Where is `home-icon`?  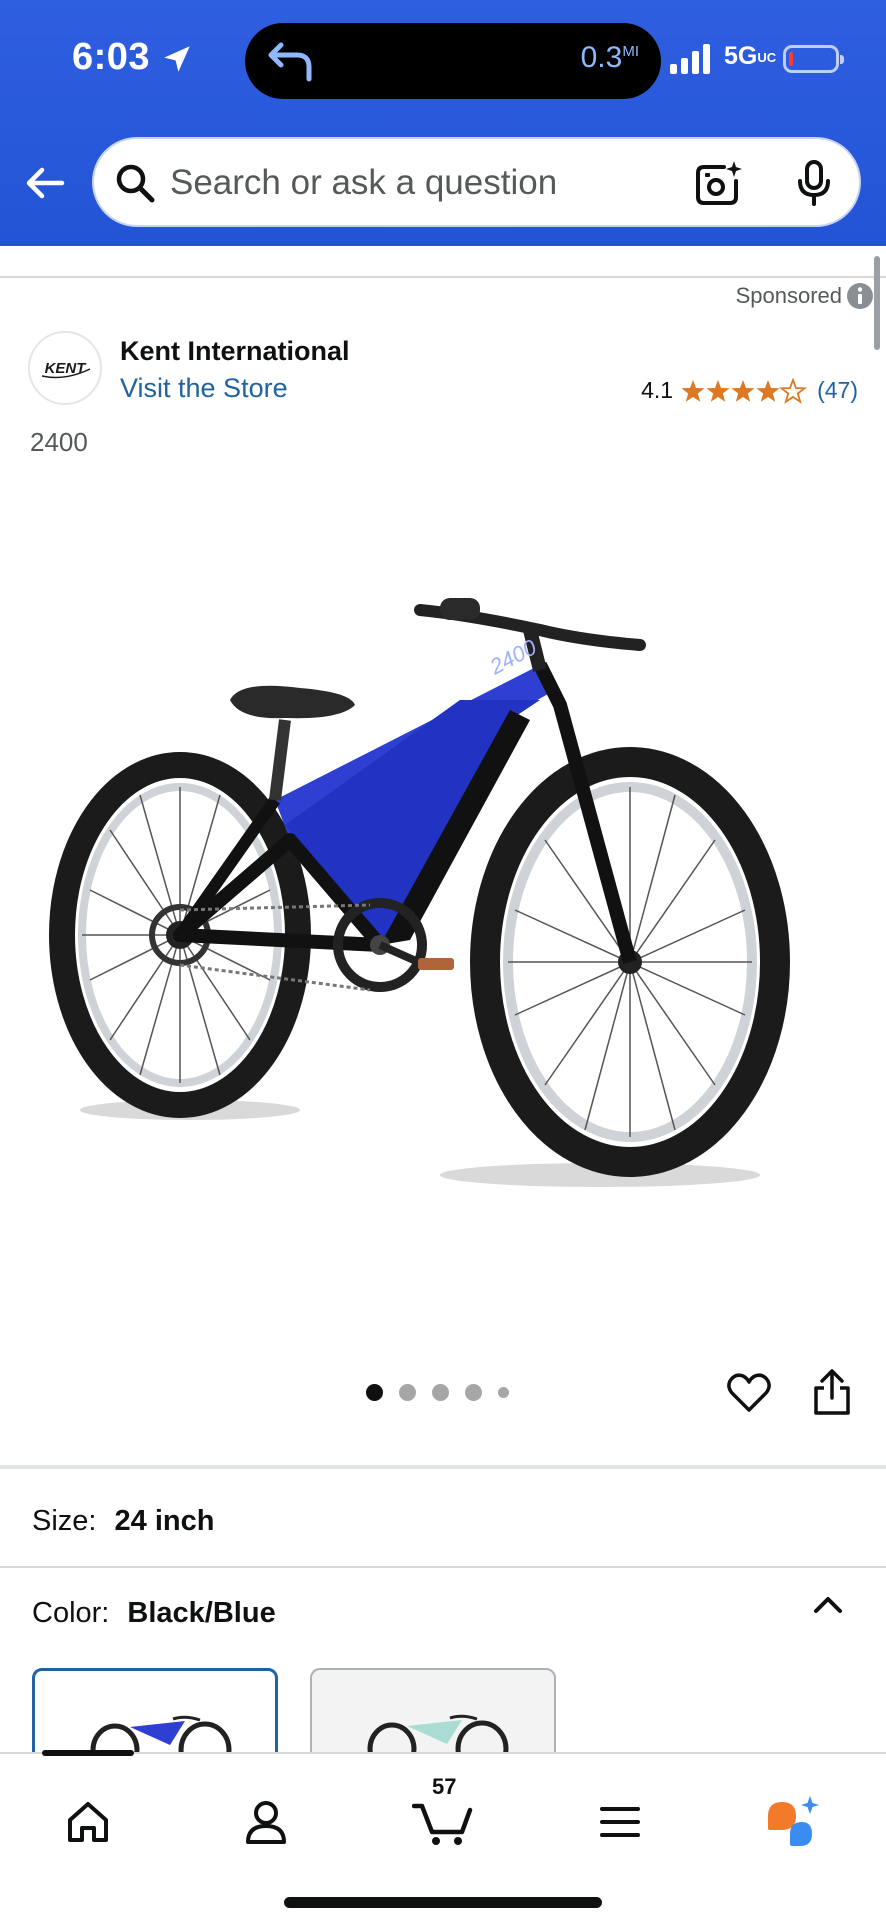
home-icon is located at coordinates (88, 1822).